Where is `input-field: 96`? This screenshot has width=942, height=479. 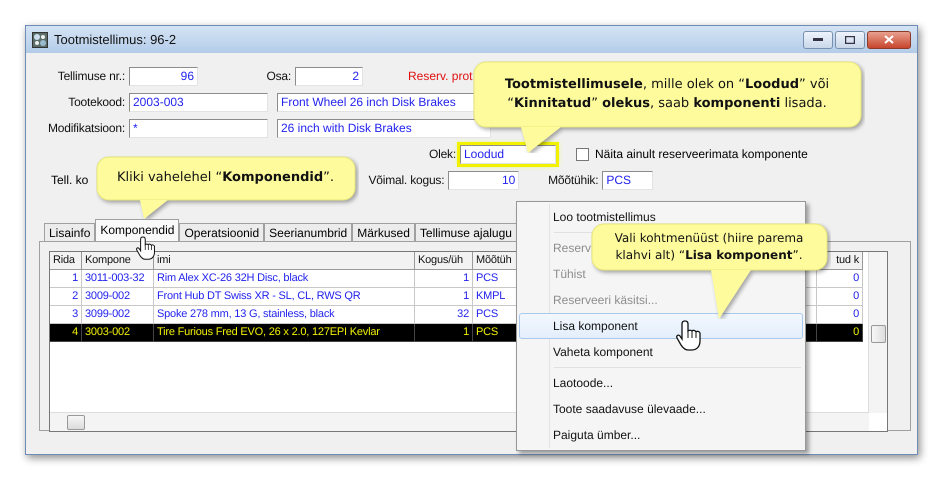 input-field: 96 is located at coordinates (163, 76).